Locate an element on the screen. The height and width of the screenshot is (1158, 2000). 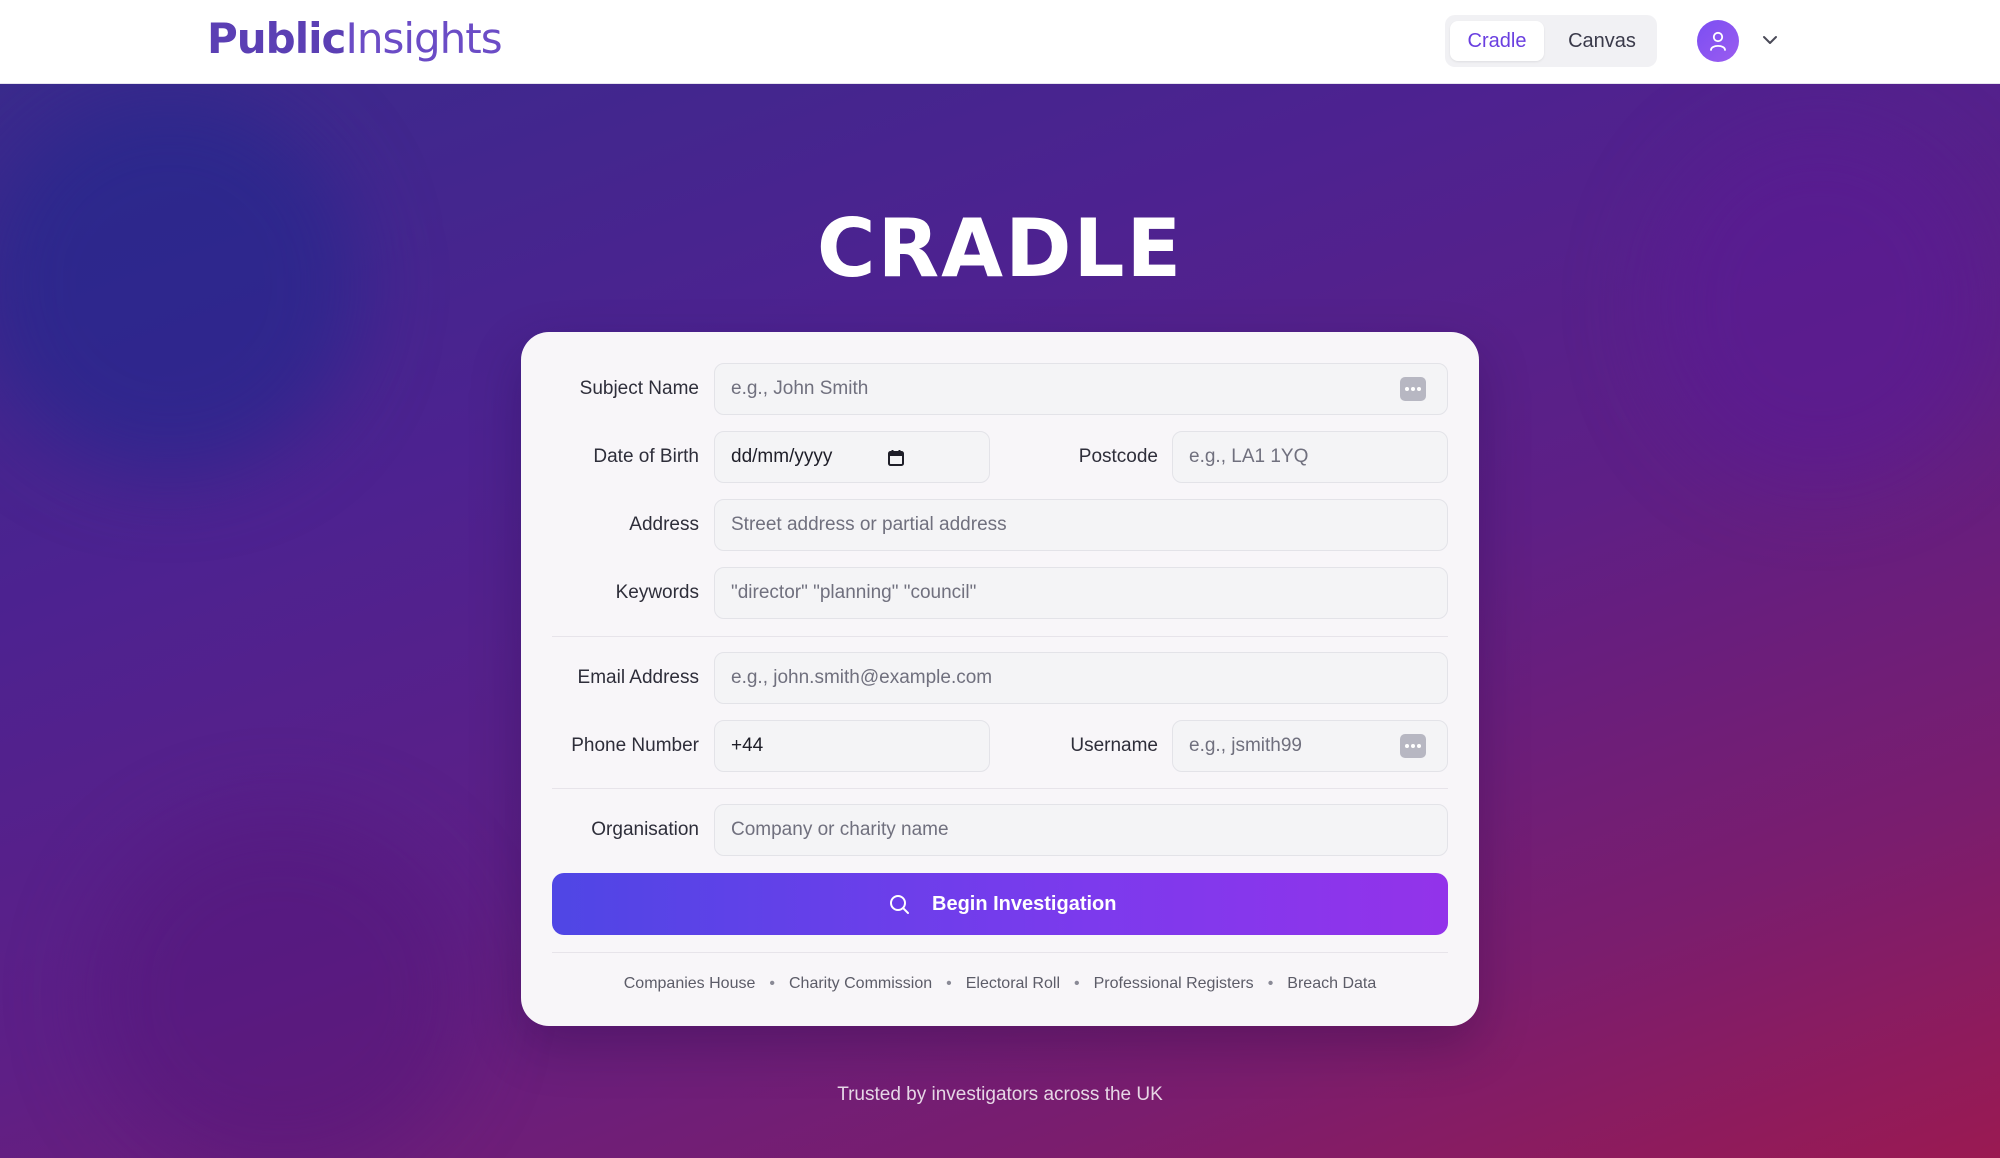
username-placeholder: e.g., jsmith99 is located at coordinates (1245, 745).